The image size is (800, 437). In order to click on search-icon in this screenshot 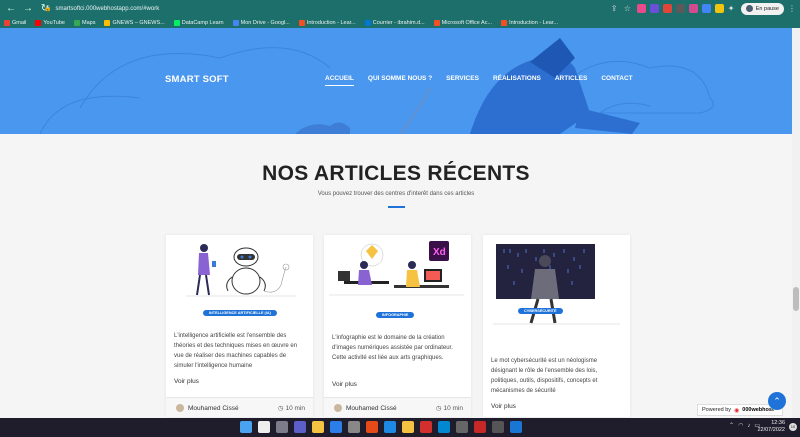, I will do `click(264, 427)`.